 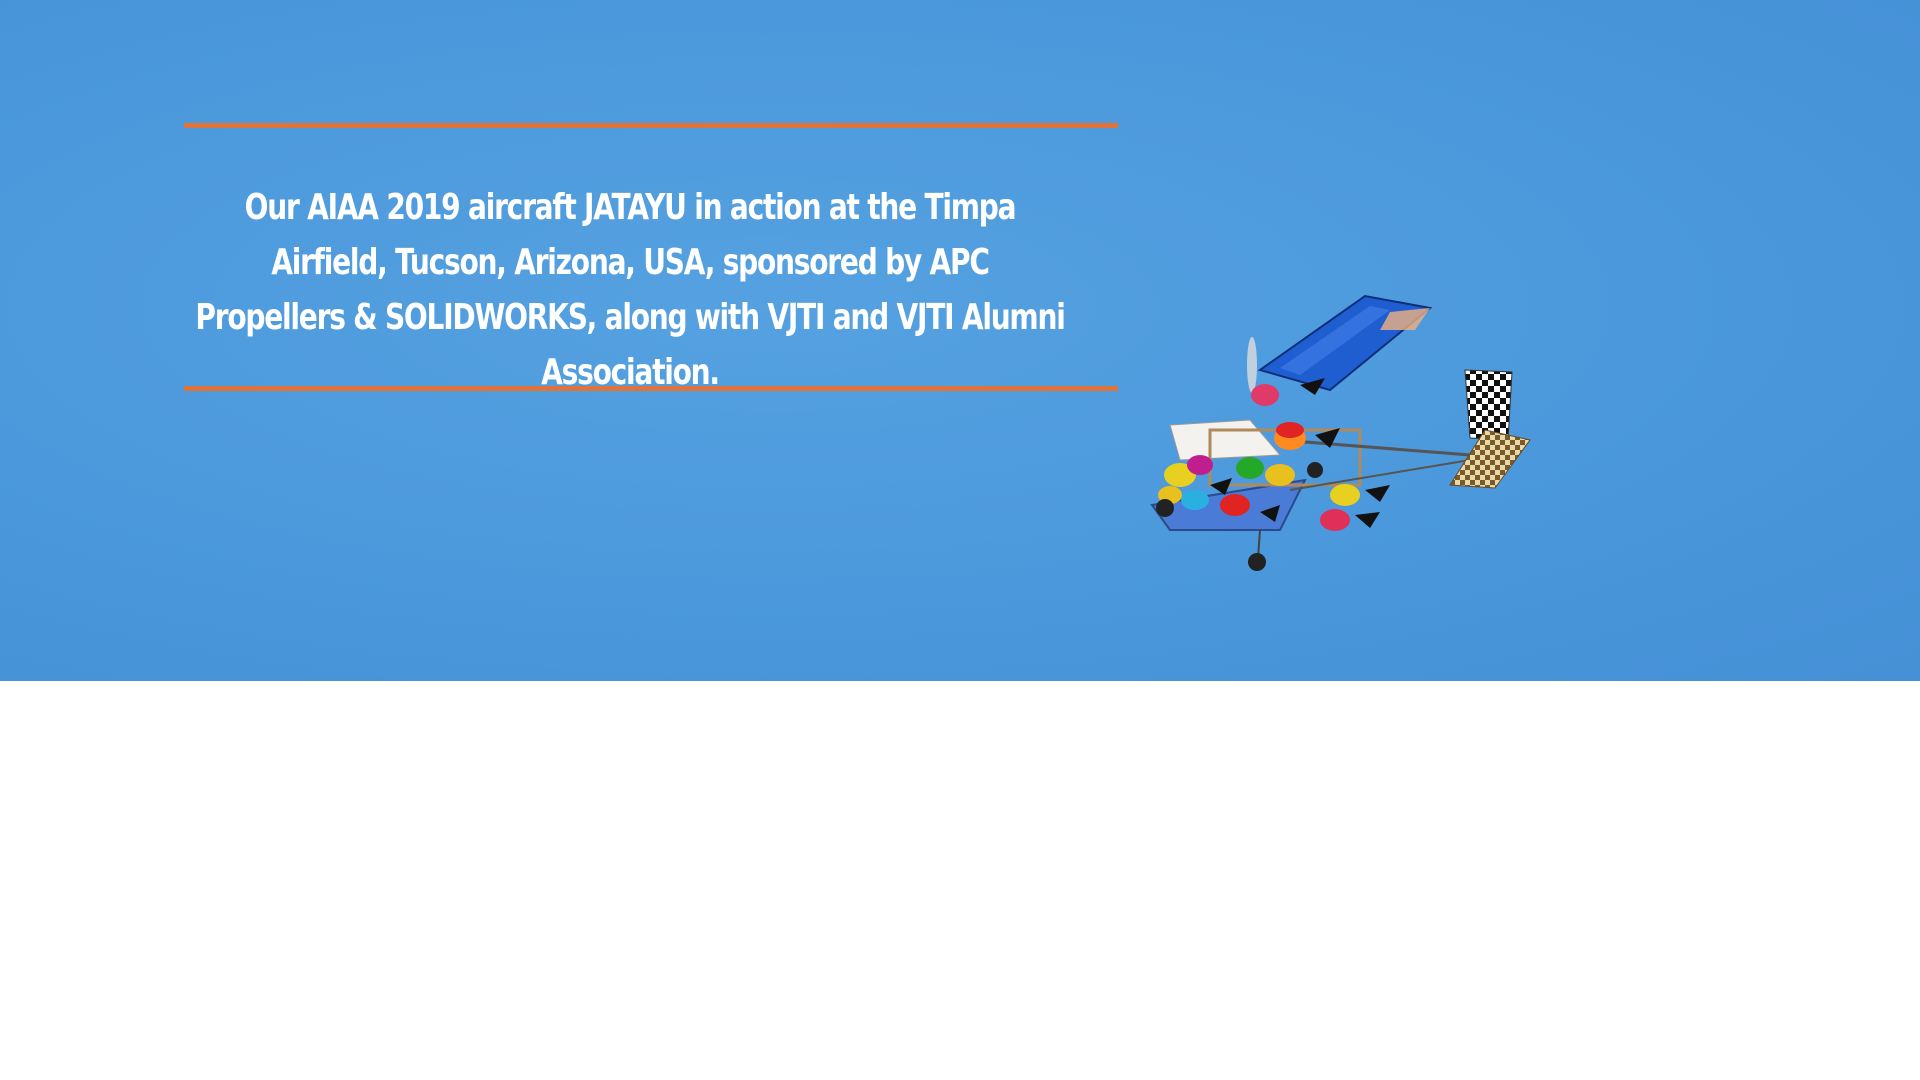 I want to click on top-divider, so click(x=651, y=125).